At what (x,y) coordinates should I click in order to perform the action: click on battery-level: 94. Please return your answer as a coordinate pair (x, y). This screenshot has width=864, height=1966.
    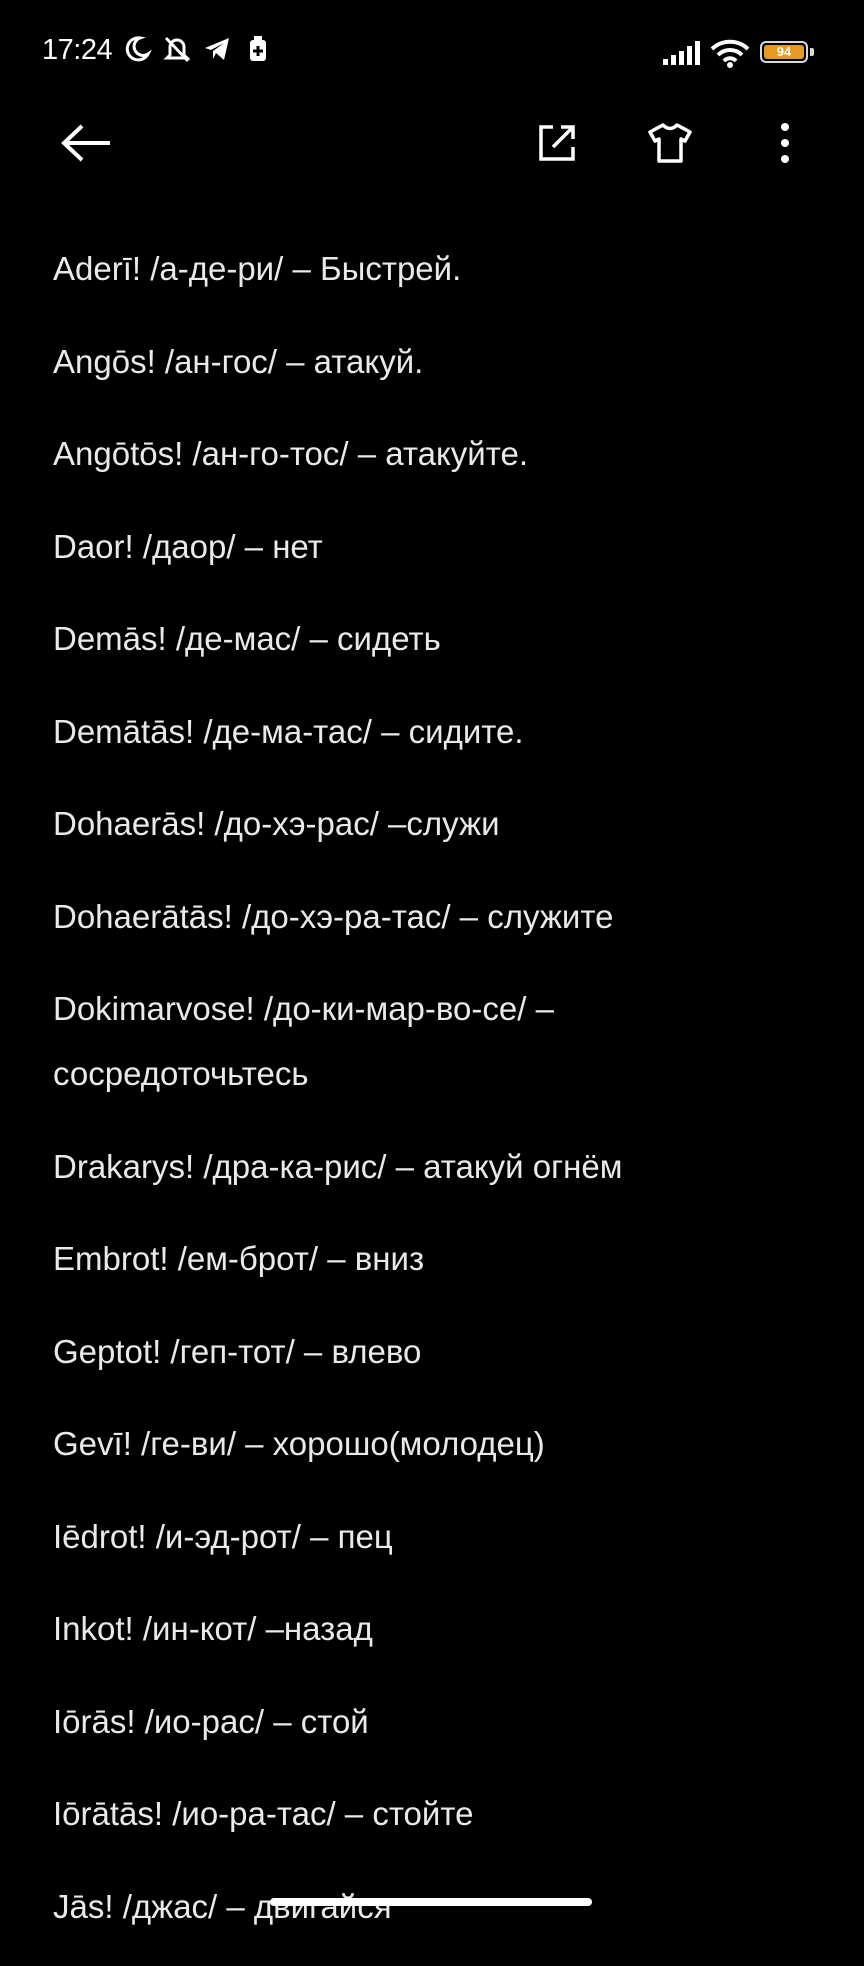
    Looking at the image, I should click on (784, 52).